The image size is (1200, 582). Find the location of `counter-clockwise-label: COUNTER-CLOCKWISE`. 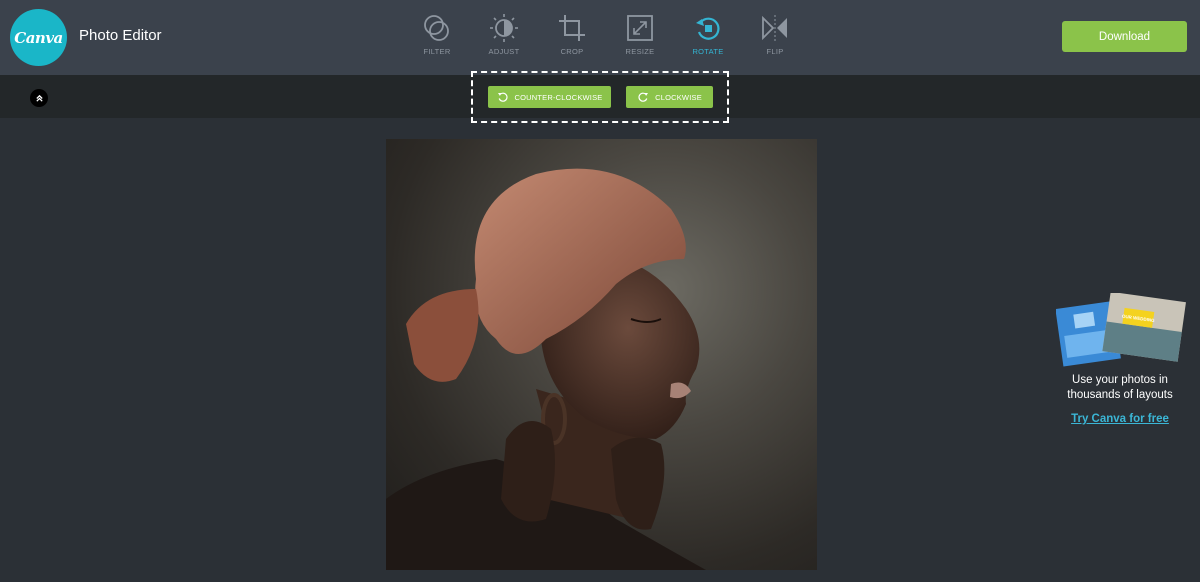

counter-clockwise-label: COUNTER-CLOCKWISE is located at coordinates (558, 97).